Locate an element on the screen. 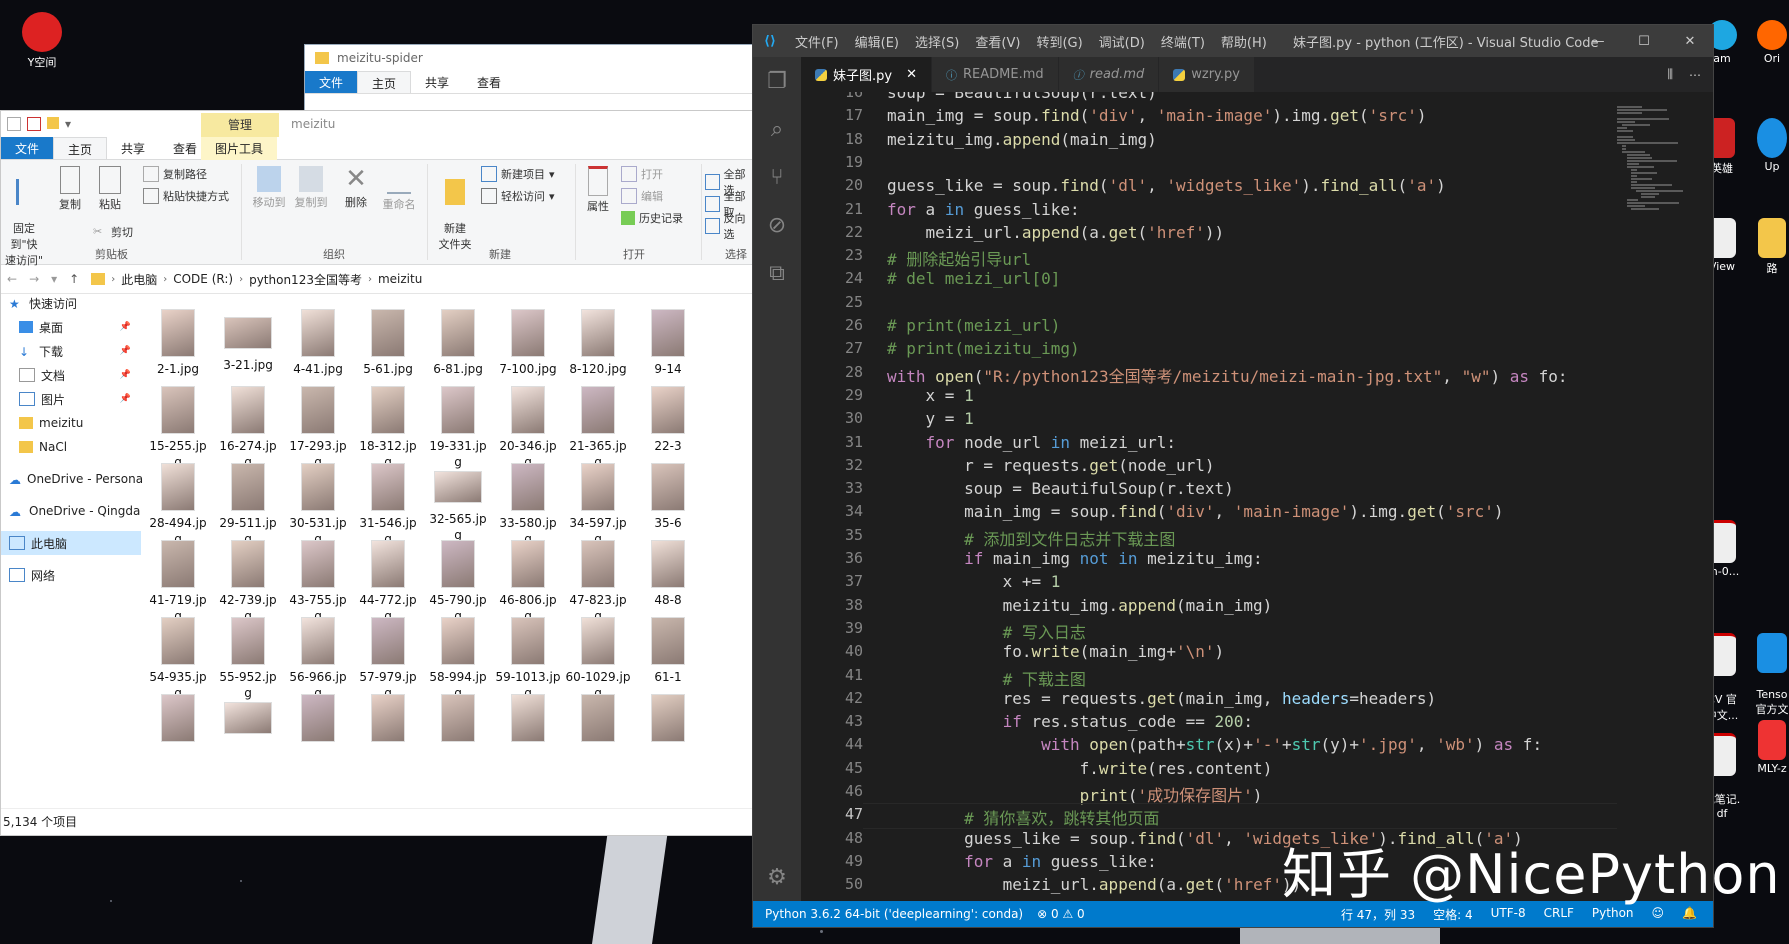 The image size is (1789, 944). file-item: 55-952.jp g is located at coordinates (248, 659).